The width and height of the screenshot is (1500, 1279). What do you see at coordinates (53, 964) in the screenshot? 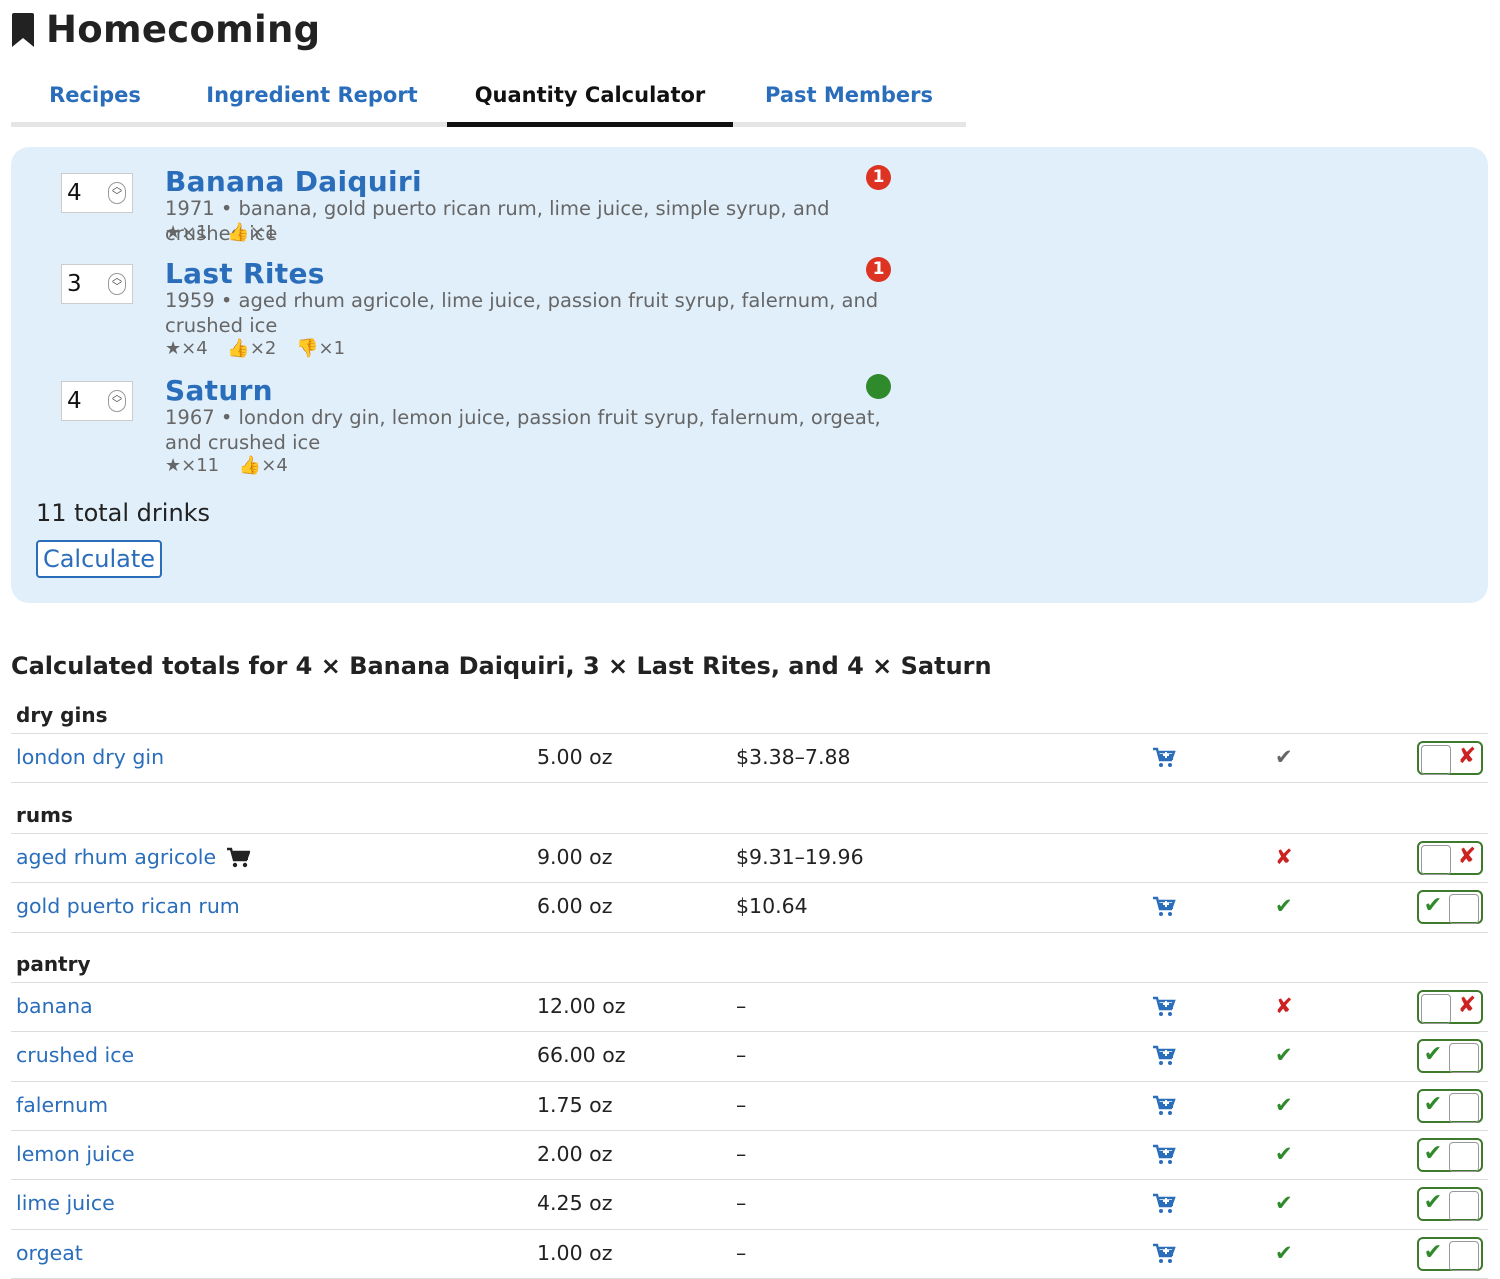
I see `group-label-pantry: pantry` at bounding box center [53, 964].